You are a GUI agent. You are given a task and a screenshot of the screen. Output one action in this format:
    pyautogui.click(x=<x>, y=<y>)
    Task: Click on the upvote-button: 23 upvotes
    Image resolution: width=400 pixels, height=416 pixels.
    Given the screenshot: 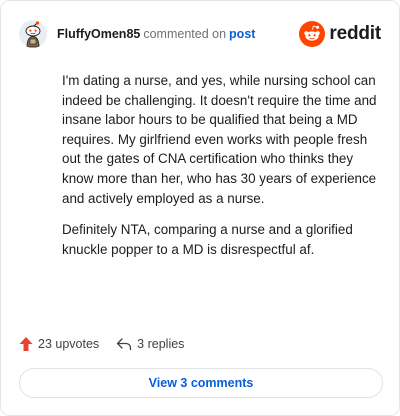 What is the action you would take?
    pyautogui.click(x=59, y=344)
    